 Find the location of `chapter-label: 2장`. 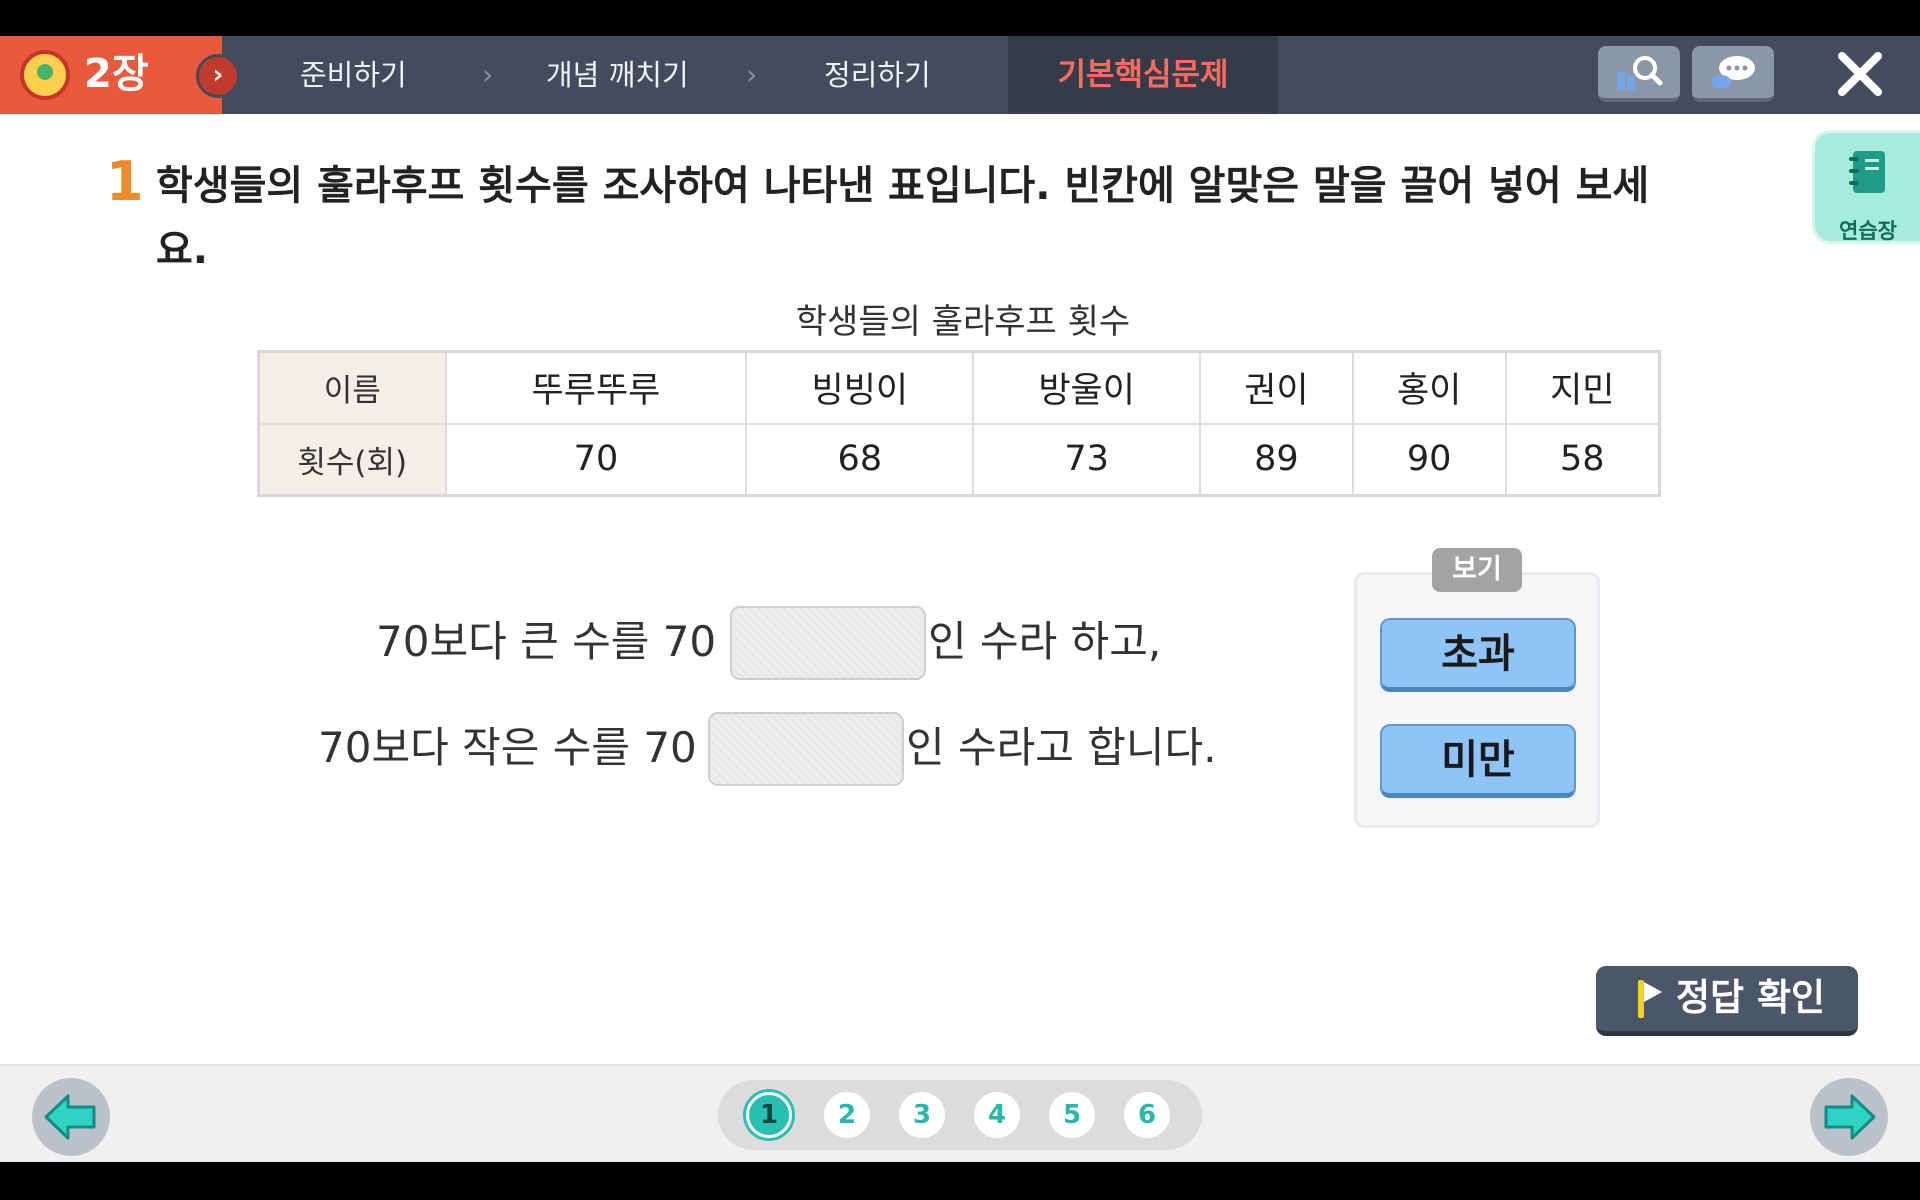

chapter-label: 2장 is located at coordinates (116, 74).